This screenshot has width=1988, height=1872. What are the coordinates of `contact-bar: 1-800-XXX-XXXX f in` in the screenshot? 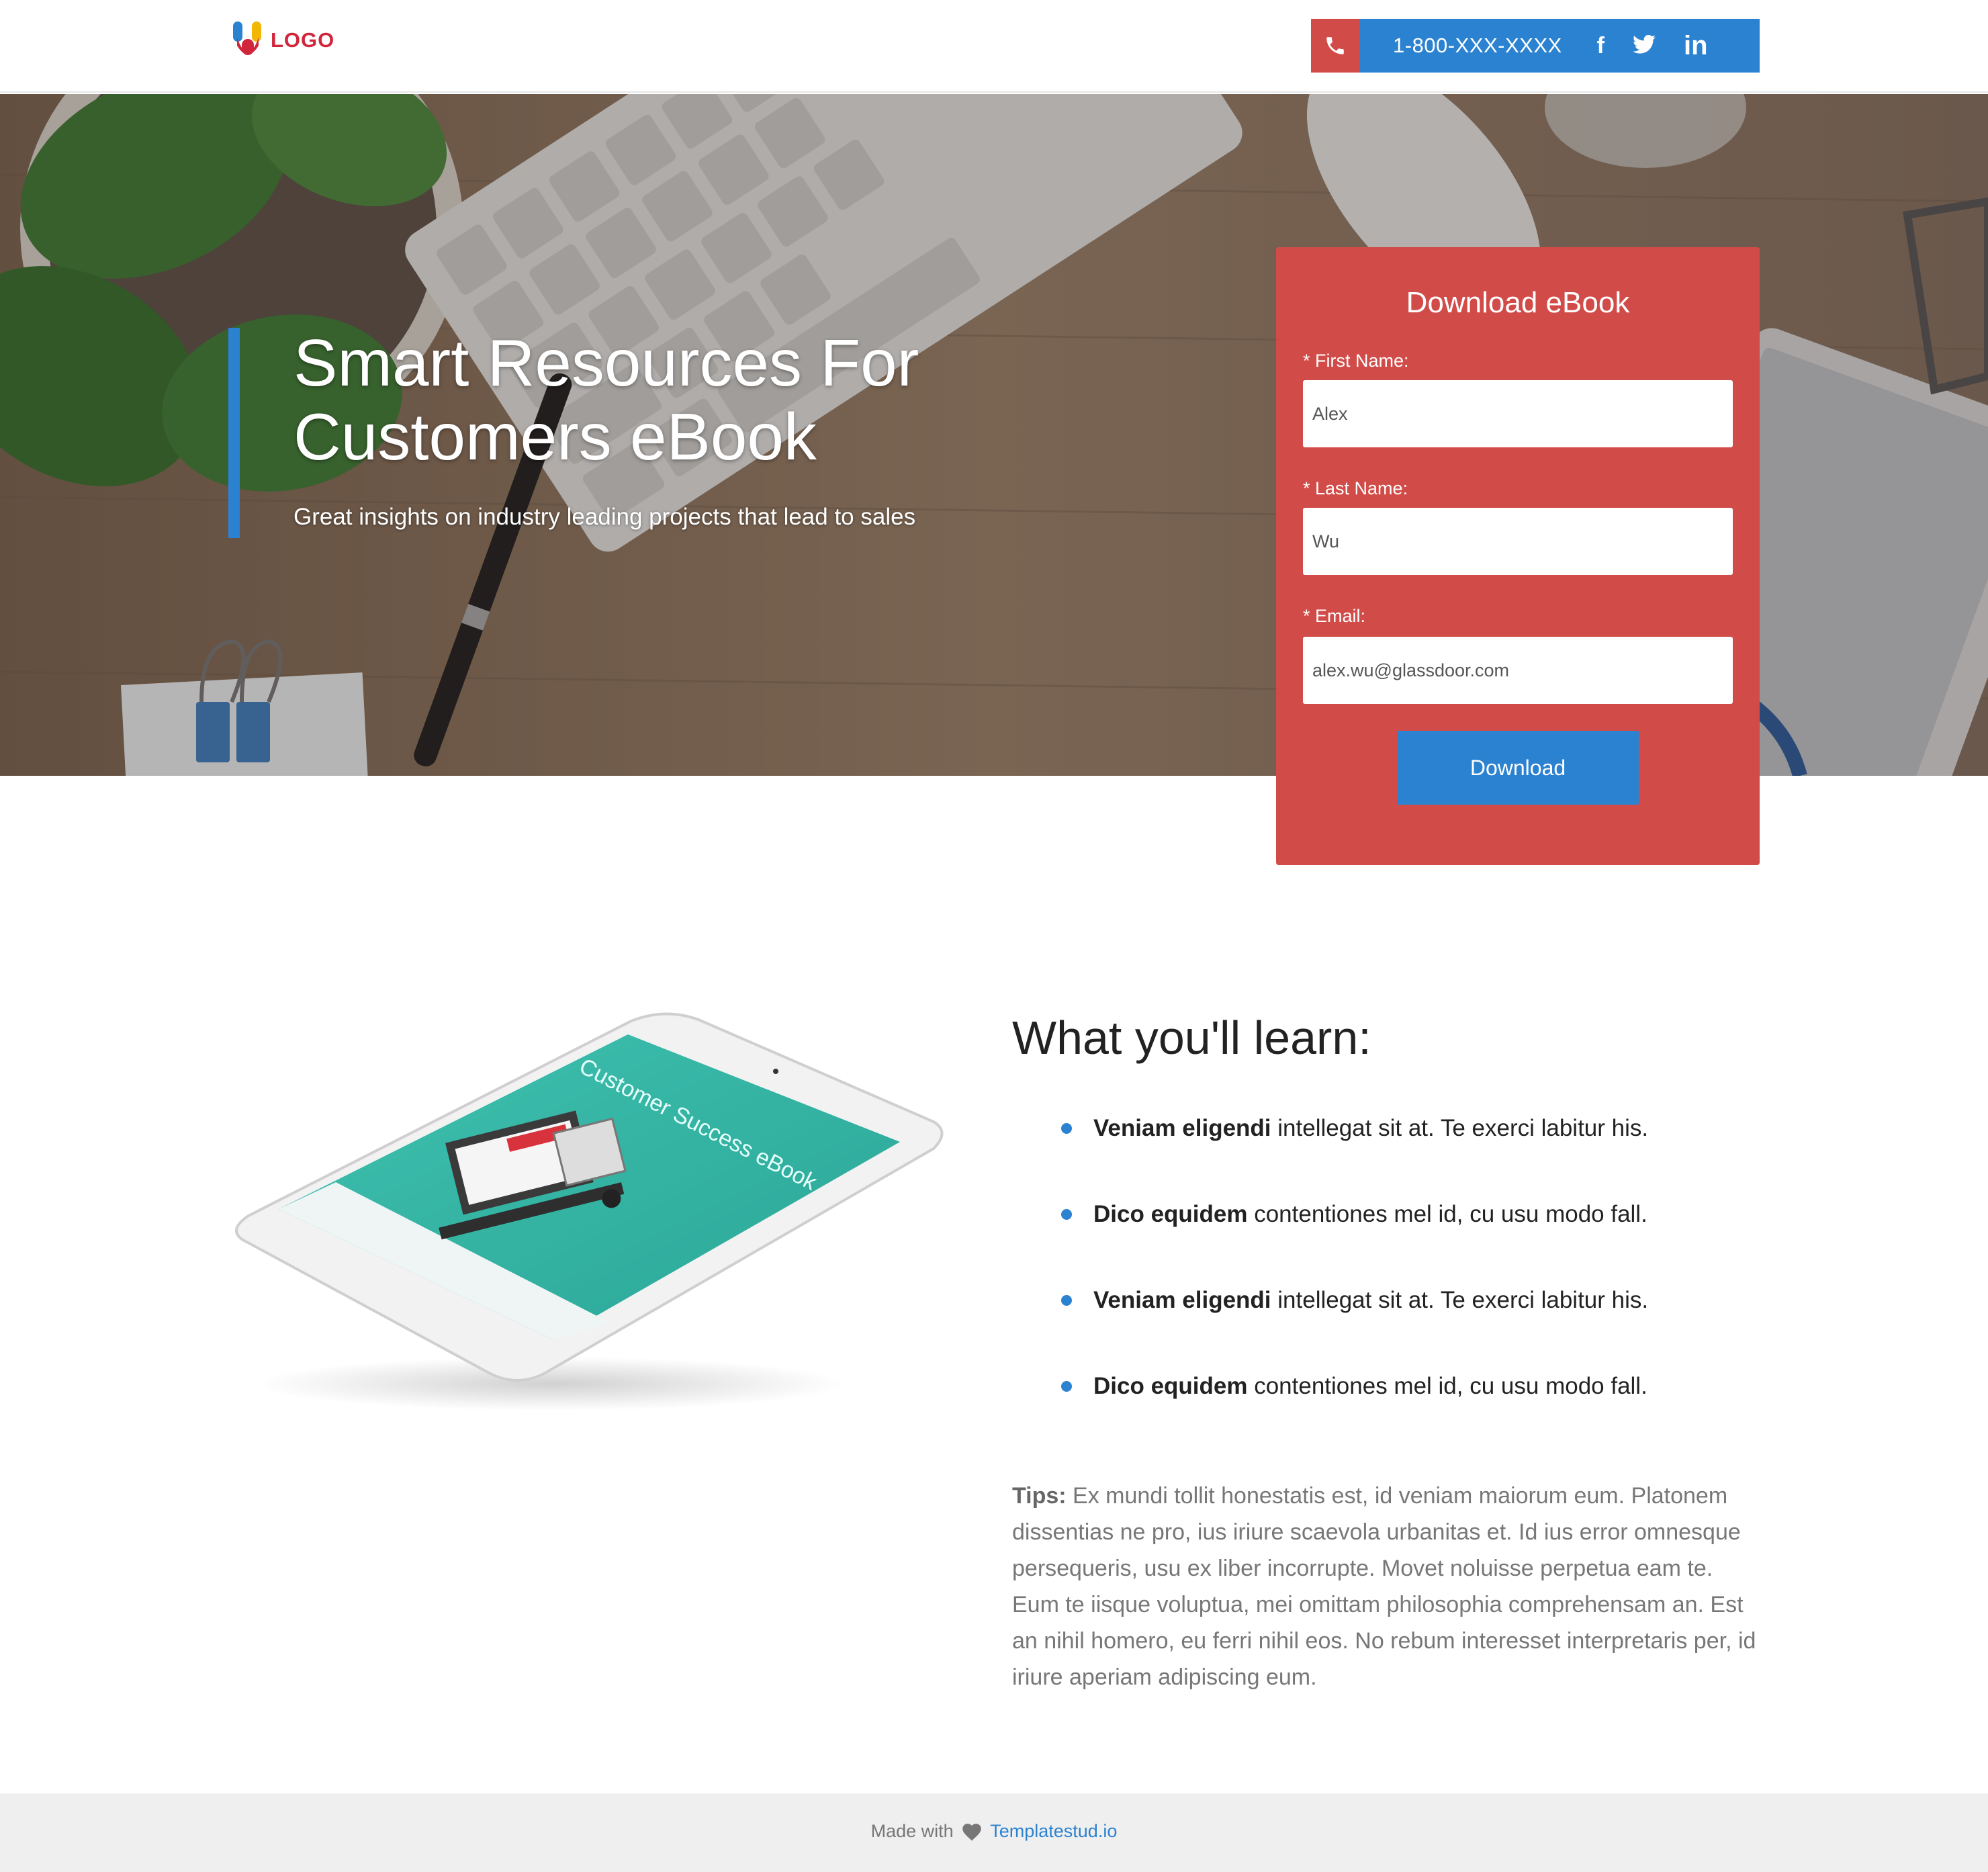 It's located at (1535, 46).